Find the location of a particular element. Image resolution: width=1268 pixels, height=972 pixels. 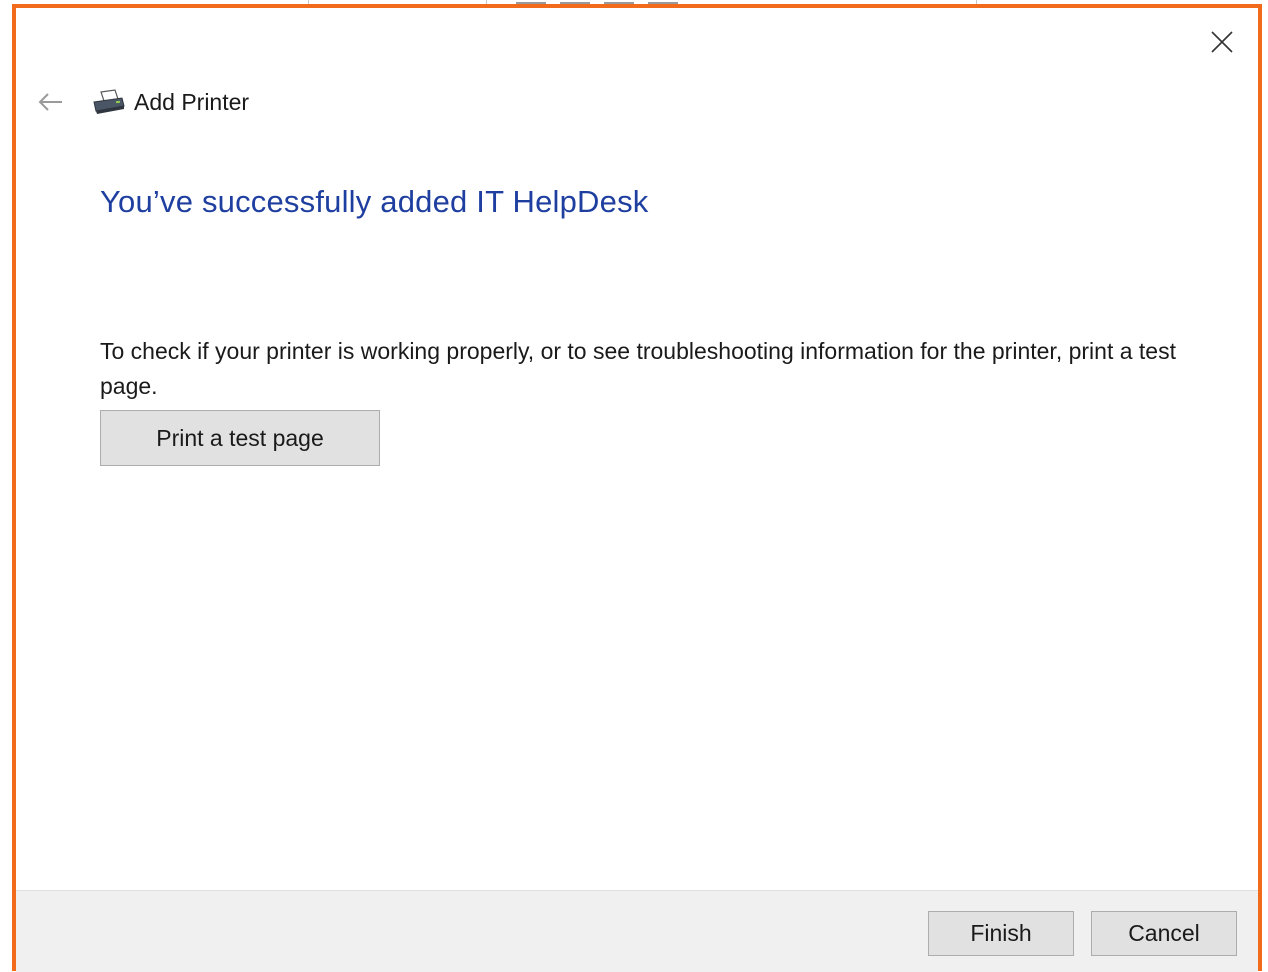

back-arrow-icon is located at coordinates (50, 102).